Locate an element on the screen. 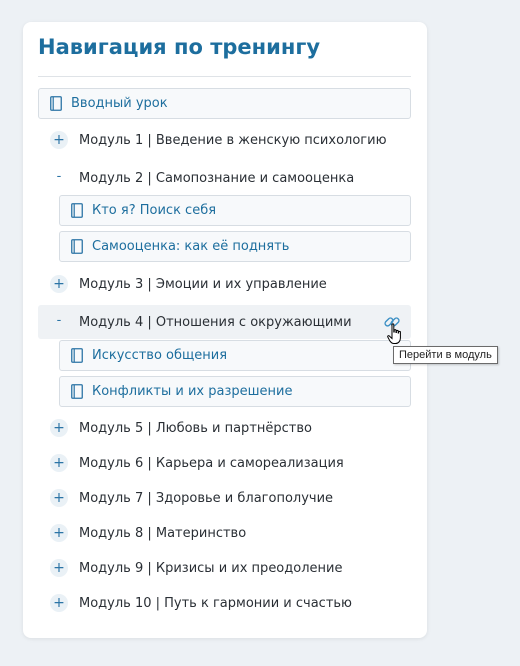 The height and width of the screenshot is (666, 520). hand-pointer-icon is located at coordinates (395, 334).